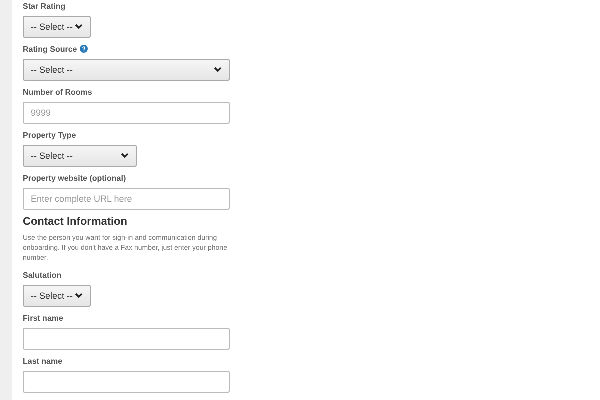  What do you see at coordinates (84, 49) in the screenshot?
I see `help-icon` at bounding box center [84, 49].